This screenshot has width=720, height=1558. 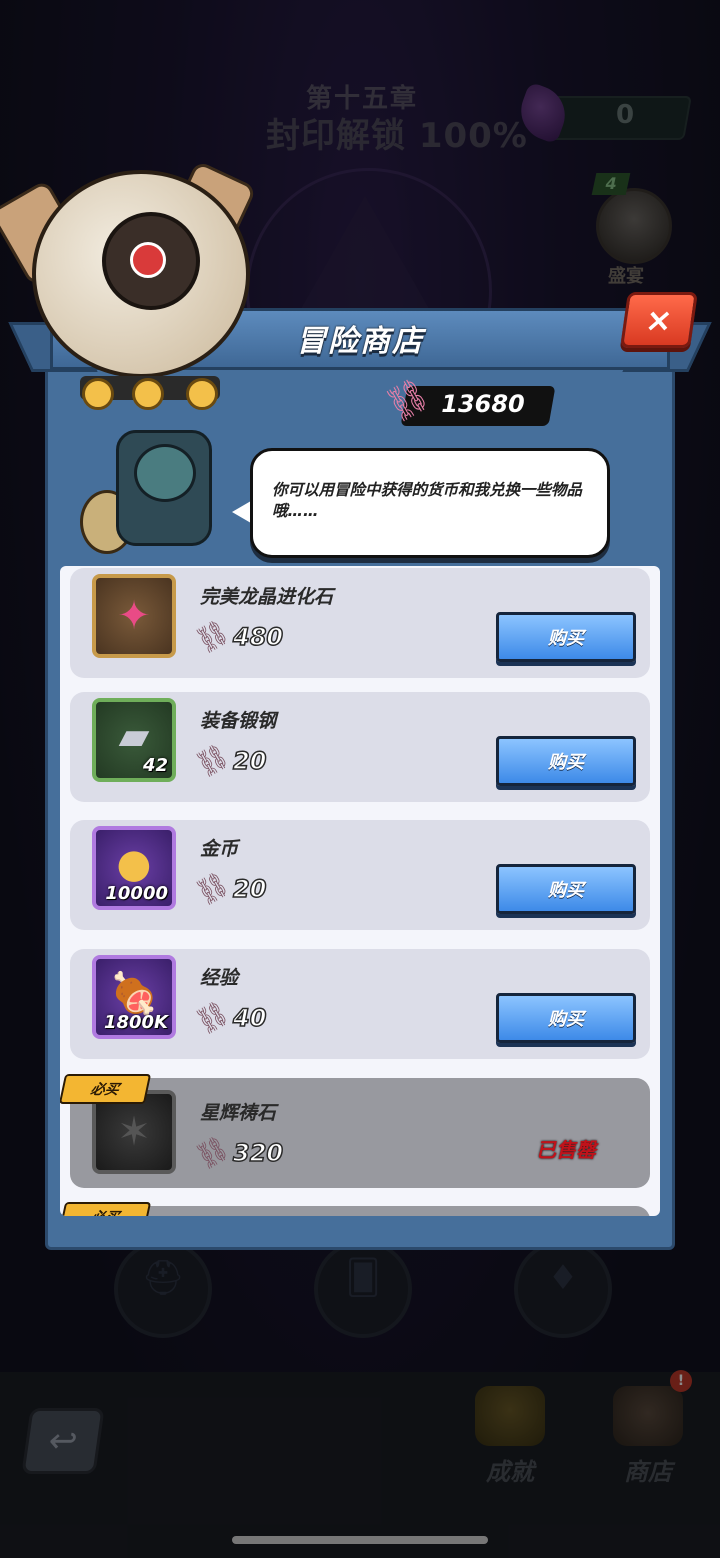 What do you see at coordinates (267, 597) in the screenshot?
I see `item-name: 完美龙晶进化石` at bounding box center [267, 597].